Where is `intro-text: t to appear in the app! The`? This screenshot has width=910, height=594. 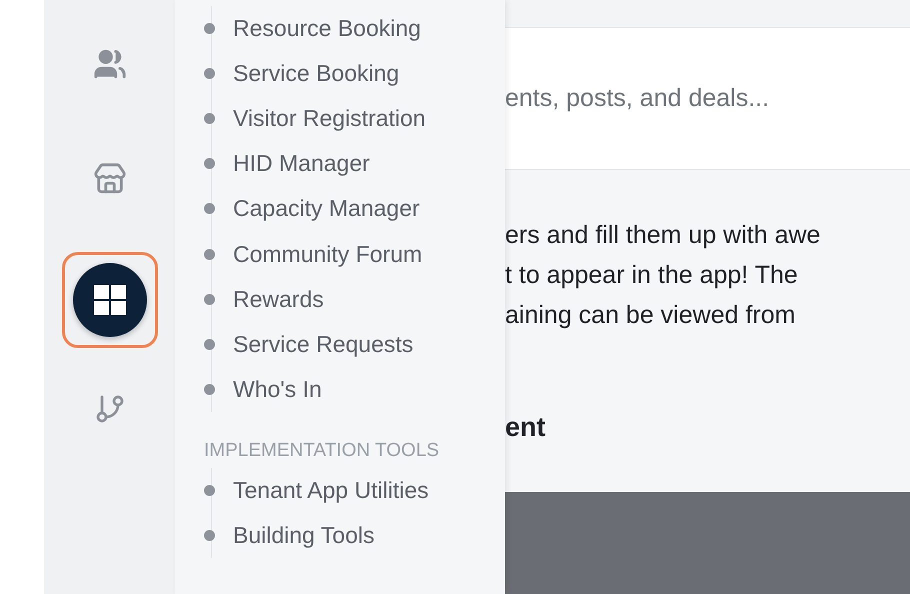
intro-text: t to appear in the app! The is located at coordinates (652, 275).